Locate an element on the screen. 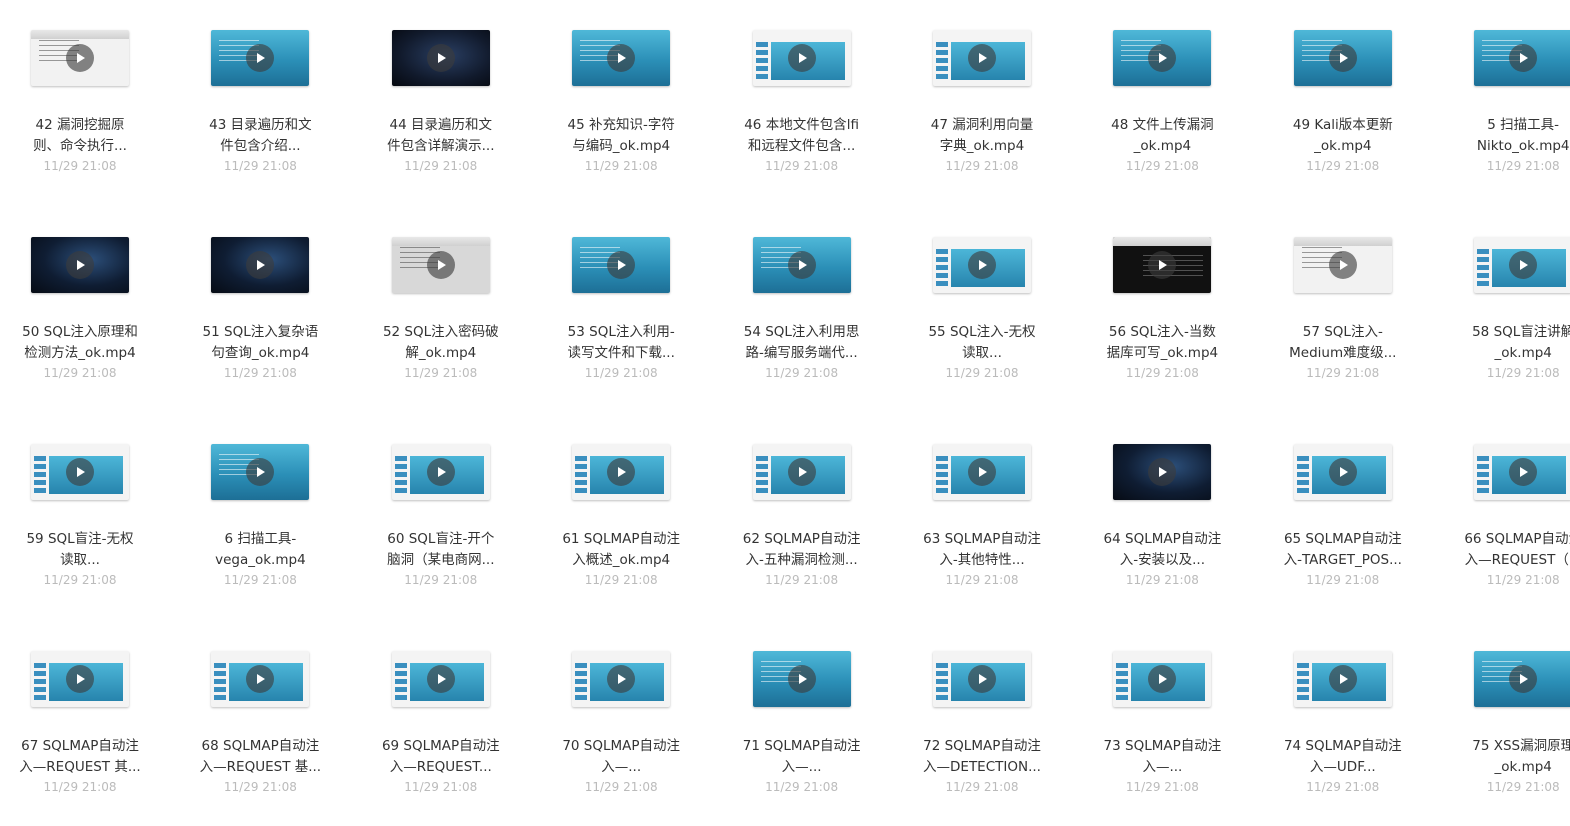  video-file-item: 73 SQLMAP自动注 入—... 11/29 21:08 is located at coordinates (1160, 738).